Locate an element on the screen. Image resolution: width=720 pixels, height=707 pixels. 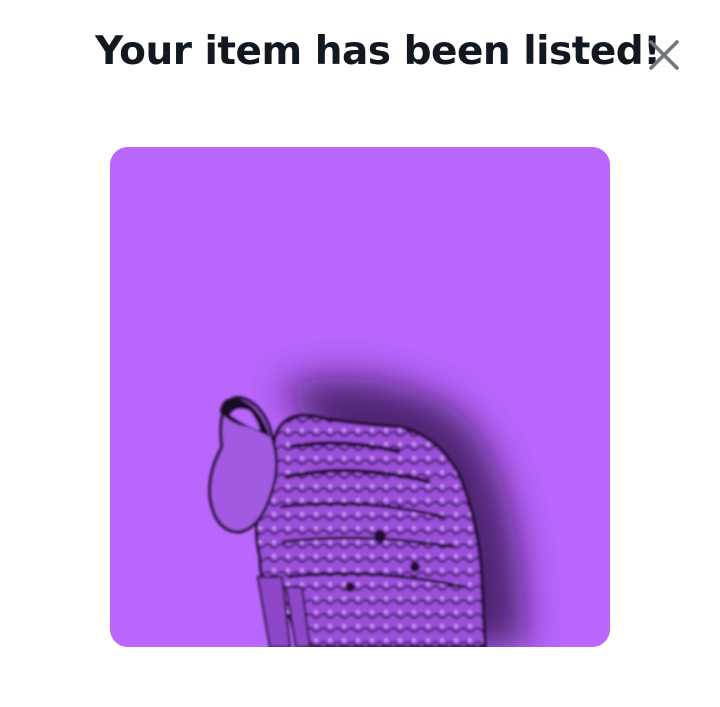
close-button is located at coordinates (664, 55).